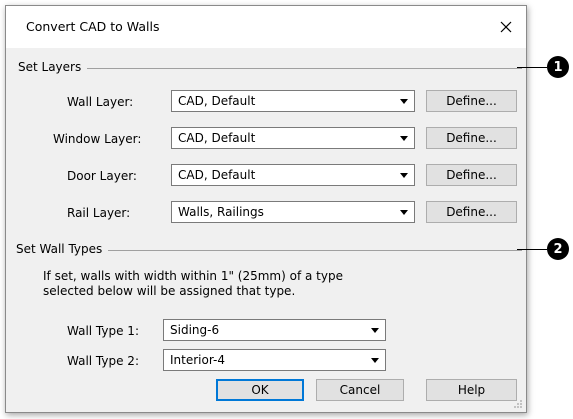 This screenshot has width=573, height=419. Describe the element at coordinates (195, 330) in the screenshot. I see `wall-type-1-value: Siding-6` at that location.